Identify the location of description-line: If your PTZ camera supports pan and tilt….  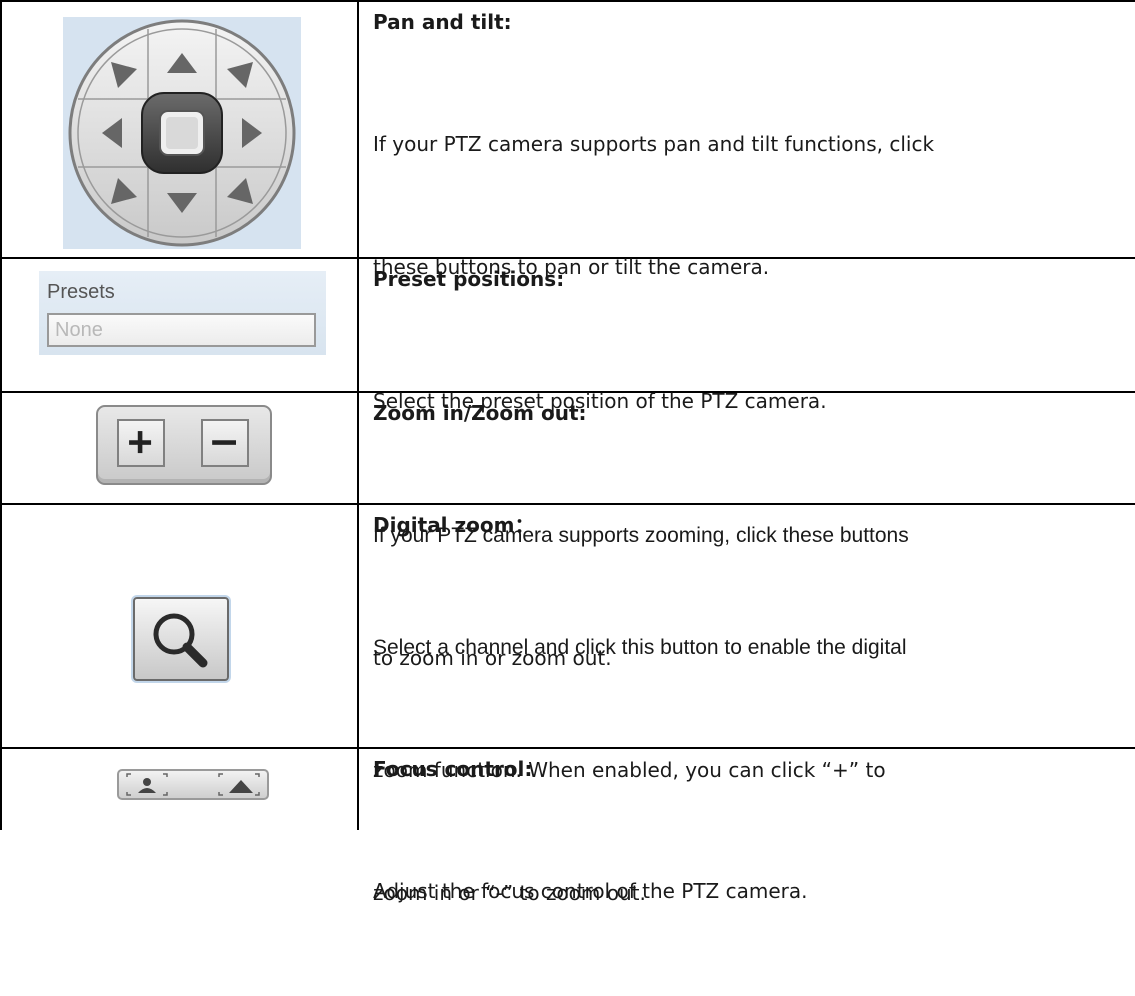
(654, 144).